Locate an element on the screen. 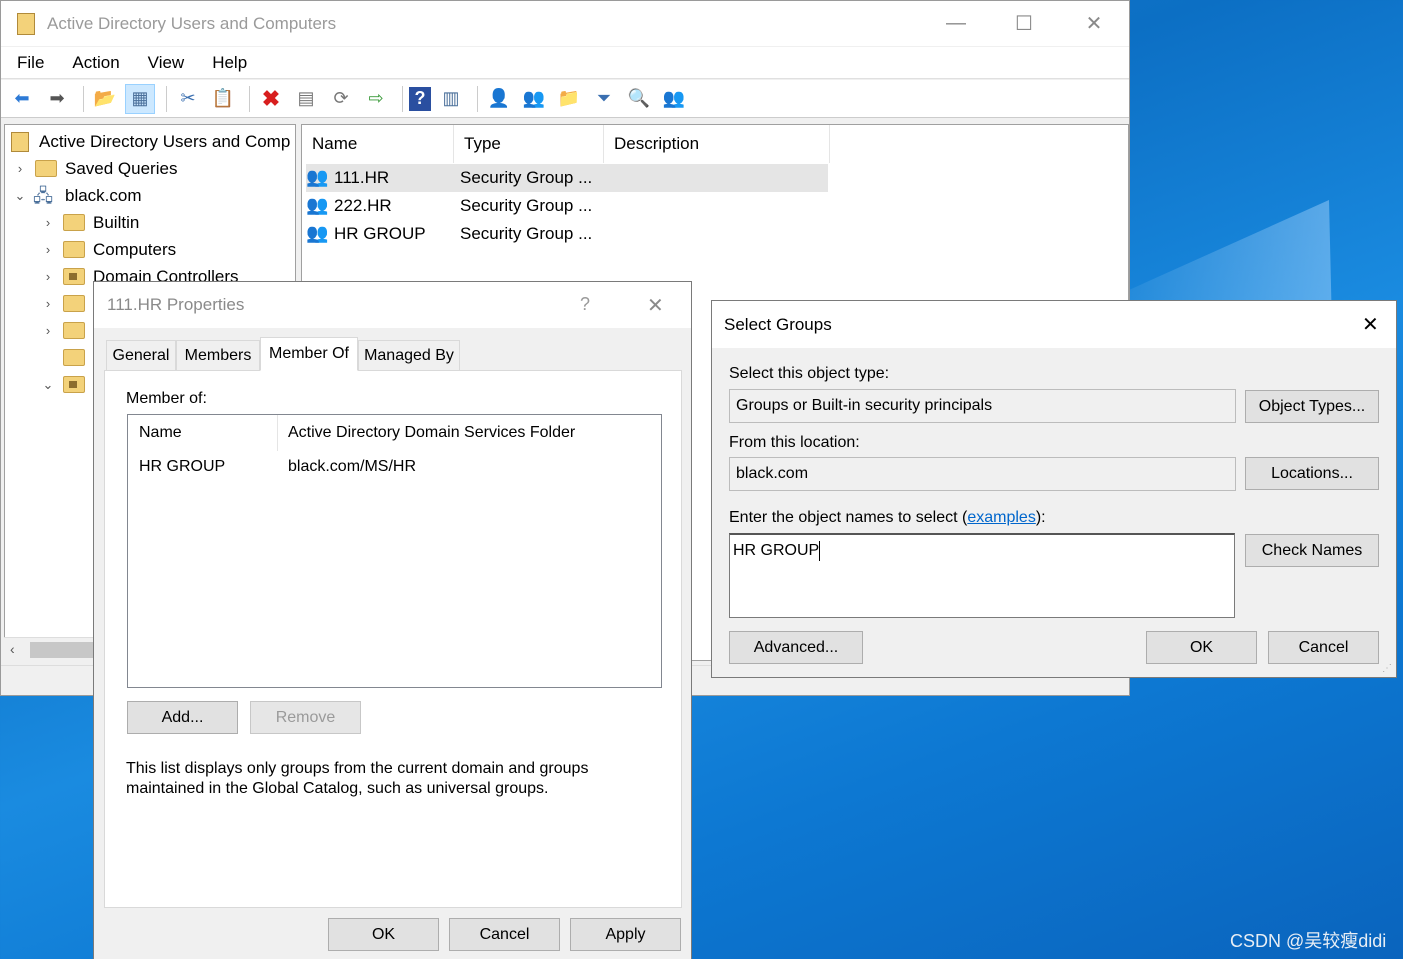  object-names-input: HR GROUP is located at coordinates (982, 575).